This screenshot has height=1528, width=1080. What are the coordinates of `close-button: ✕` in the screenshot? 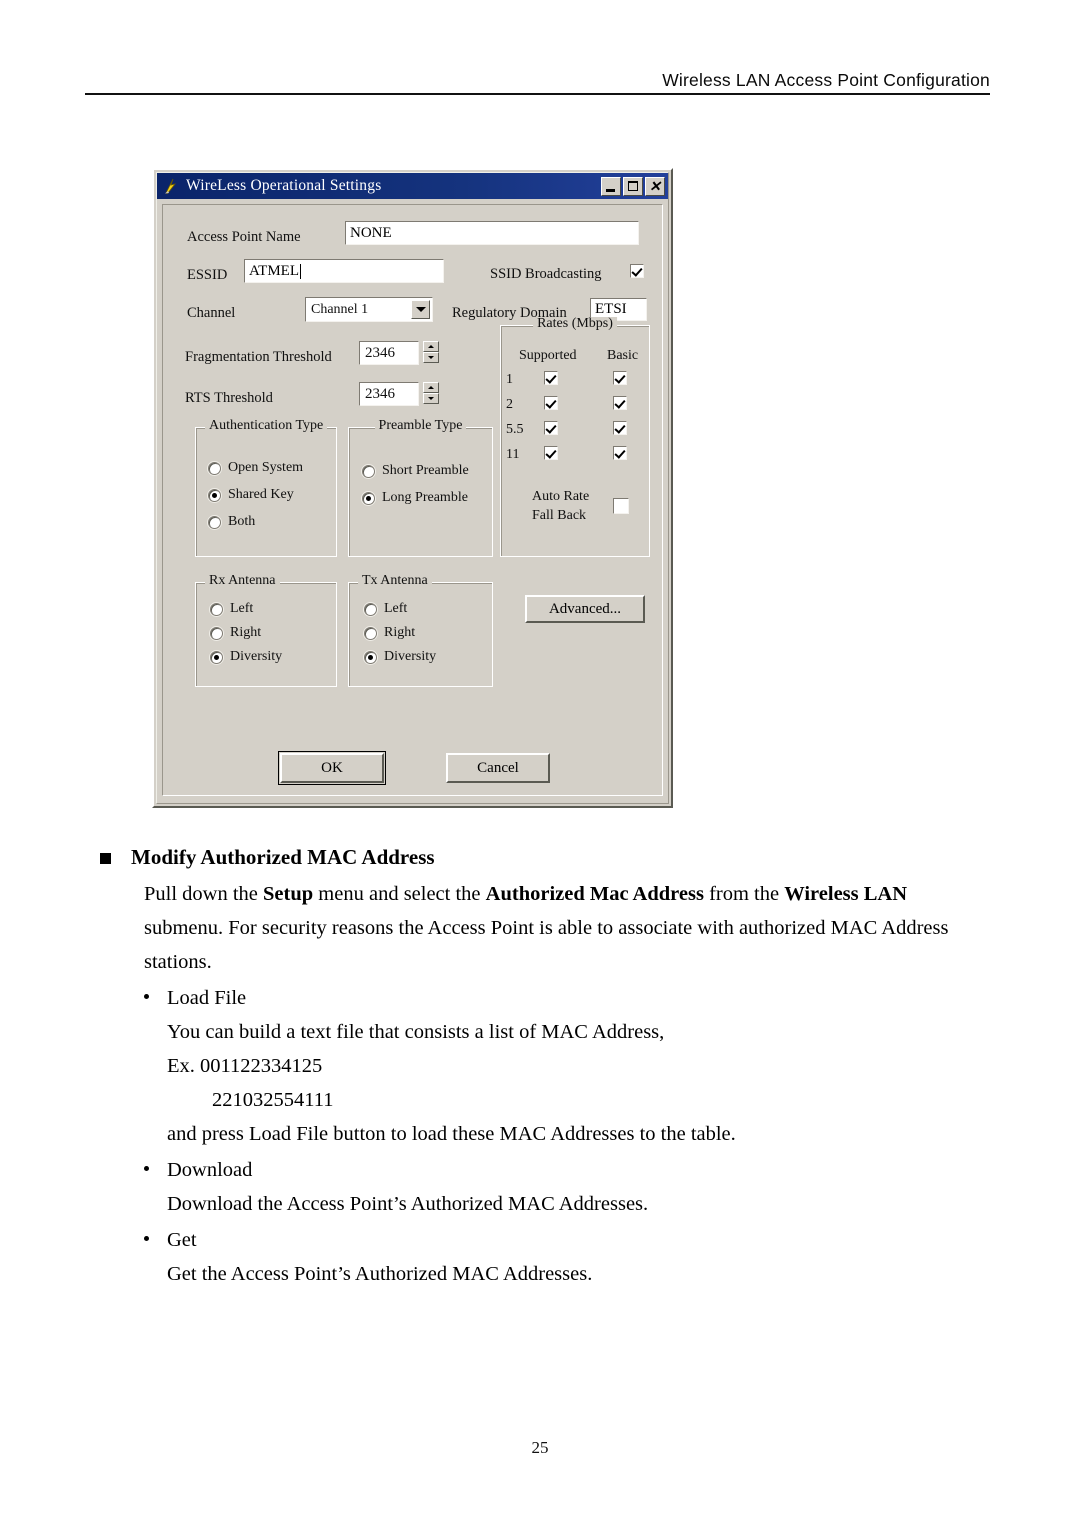 It's located at (655, 186).